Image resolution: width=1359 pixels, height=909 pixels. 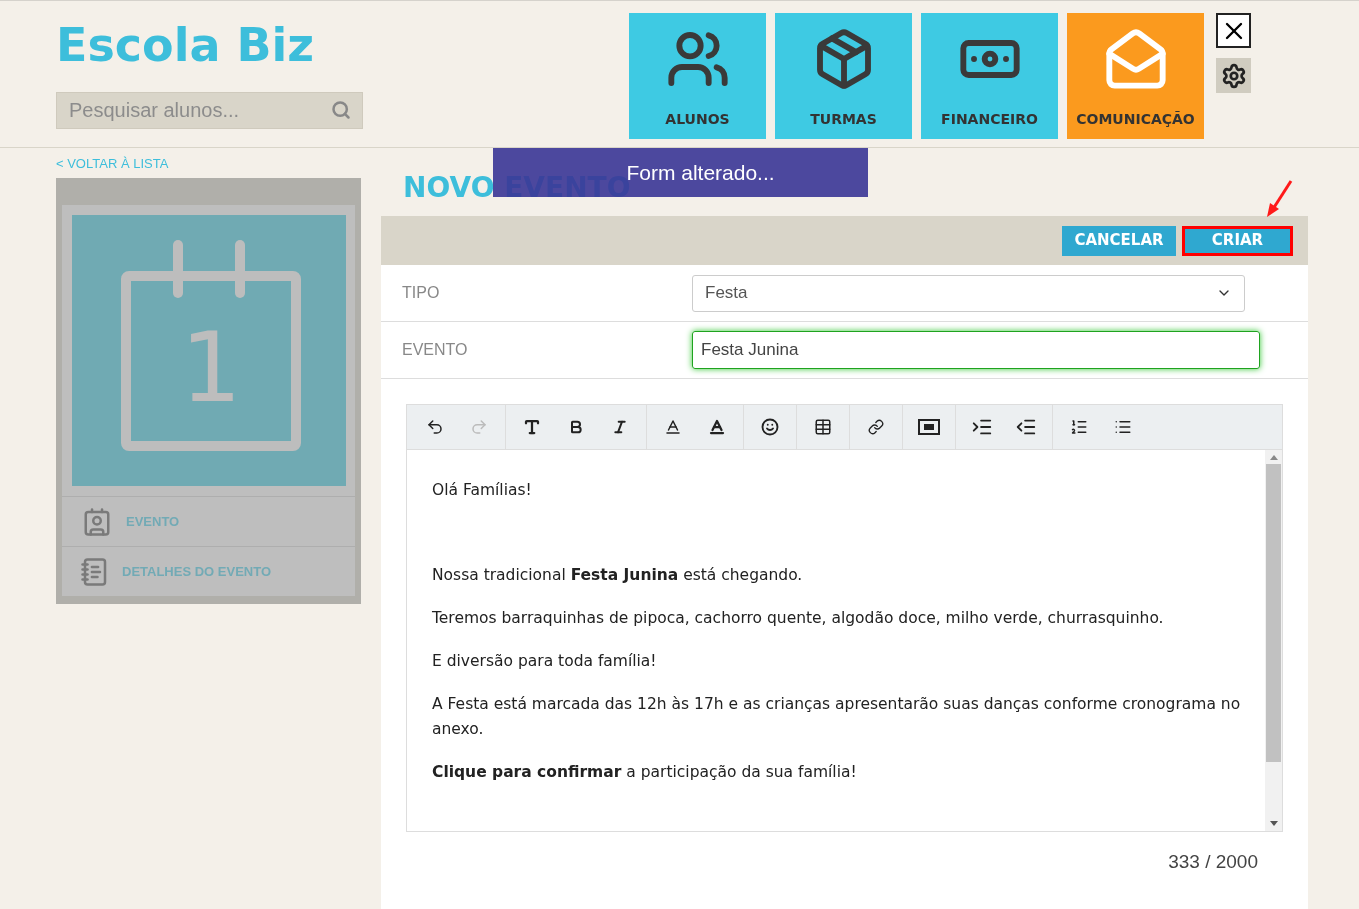 What do you see at coordinates (482, 490) in the screenshot?
I see `editor-paragraph: Olá Famílias!` at bounding box center [482, 490].